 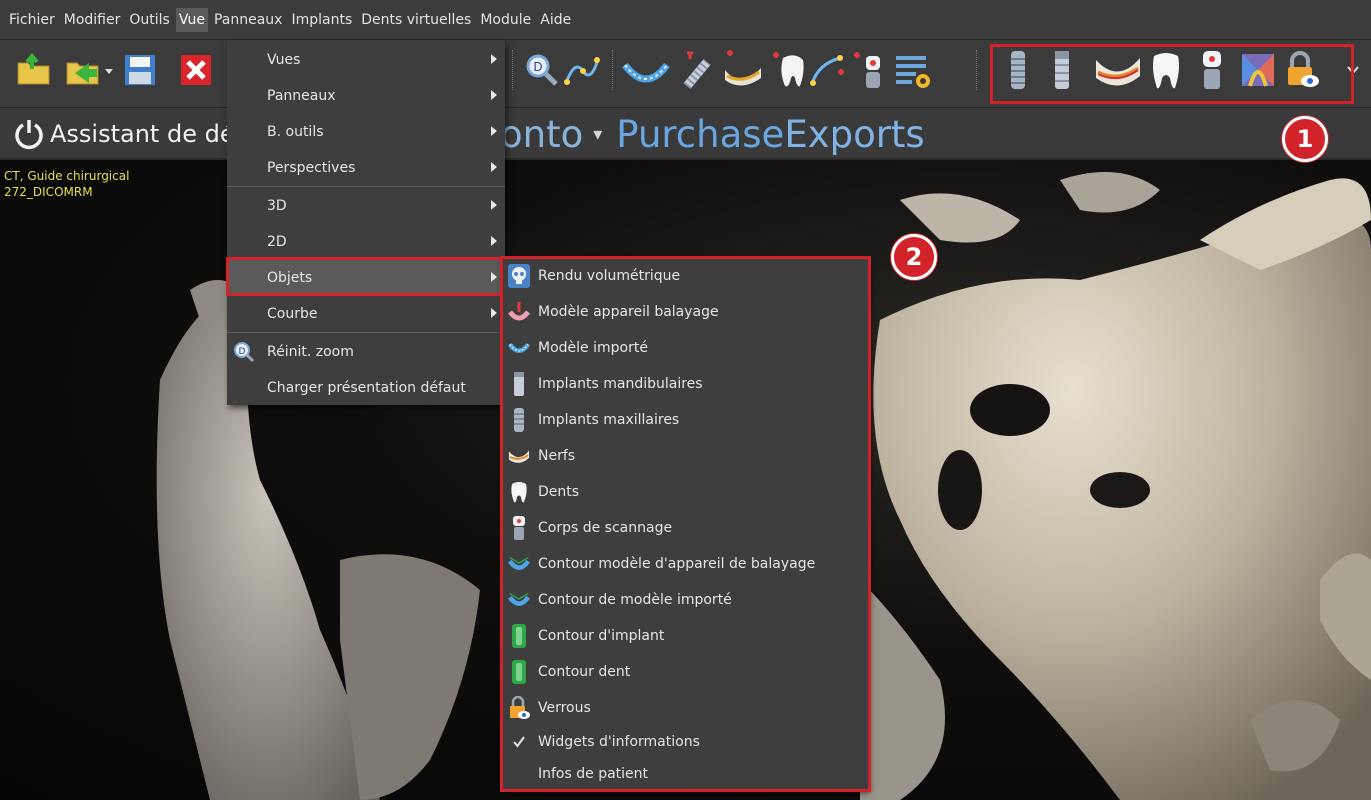 I want to click on dental-arch-icon, so click(x=646, y=72).